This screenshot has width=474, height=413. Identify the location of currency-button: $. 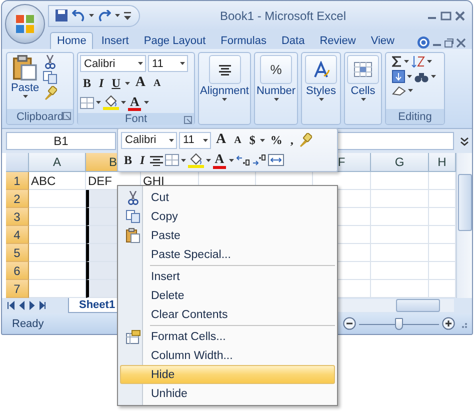
(252, 140).